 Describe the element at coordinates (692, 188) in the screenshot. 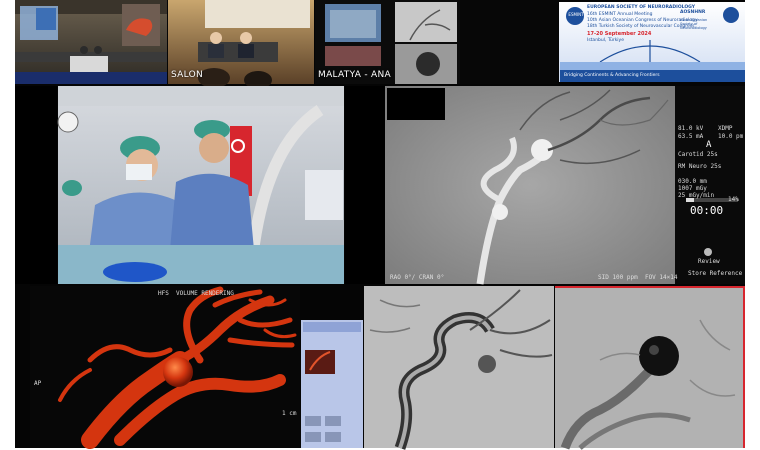

I see `dose-readout-2: 1007 mGy` at that location.